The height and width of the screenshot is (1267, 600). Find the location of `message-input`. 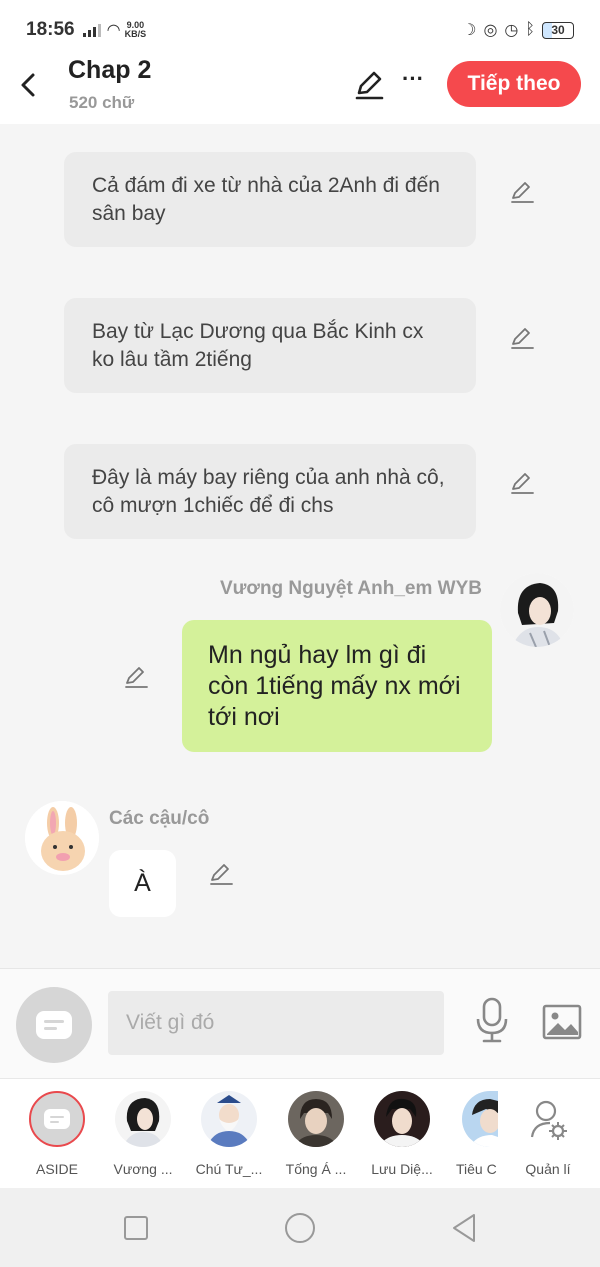

message-input is located at coordinates (276, 1023).